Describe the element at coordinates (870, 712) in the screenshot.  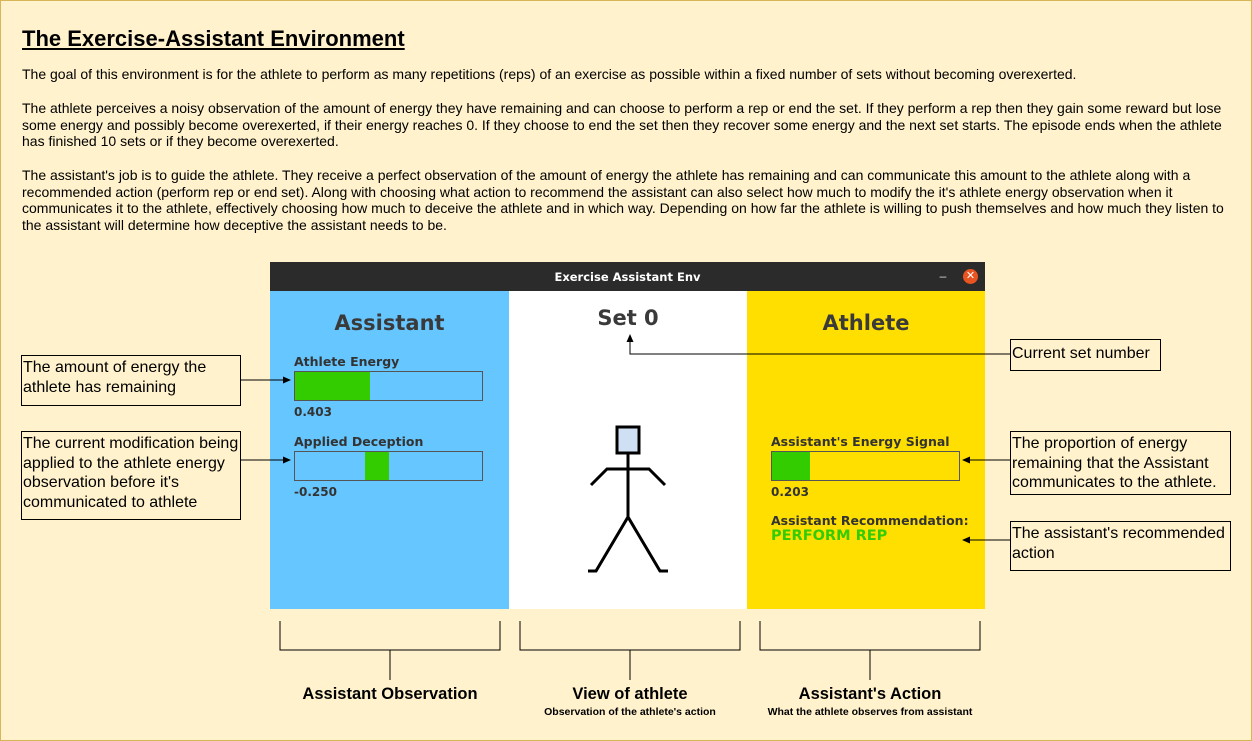
I see `section-action-subtitle: What the athlete observes from assistant` at that location.